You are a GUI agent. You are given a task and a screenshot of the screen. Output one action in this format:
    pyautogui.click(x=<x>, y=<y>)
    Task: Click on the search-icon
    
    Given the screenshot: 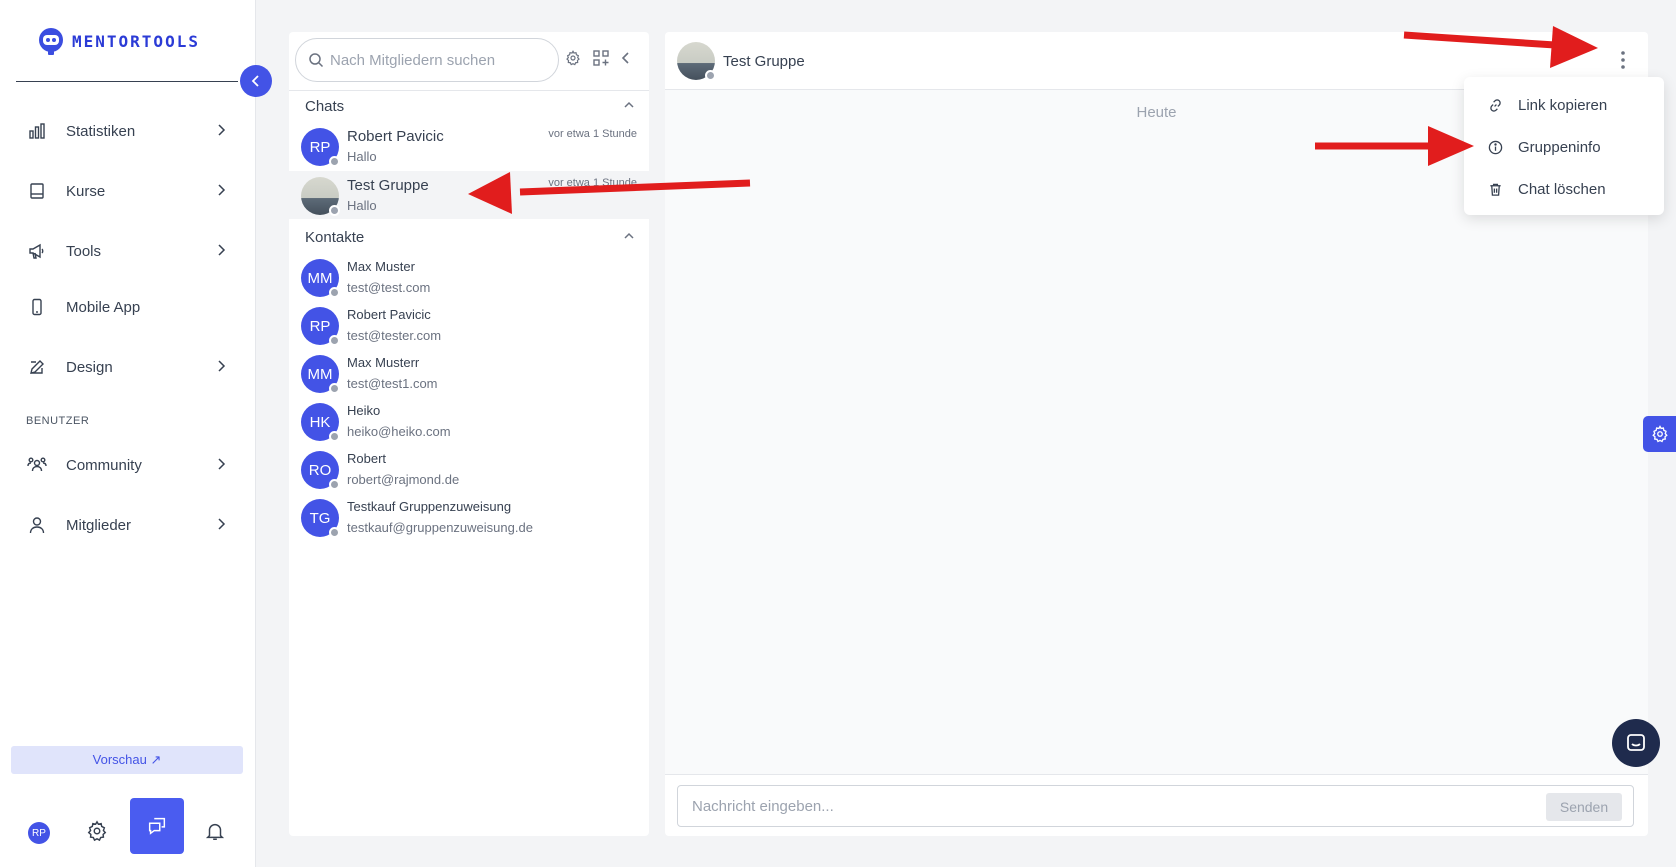 What is the action you would take?
    pyautogui.click(x=316, y=60)
    